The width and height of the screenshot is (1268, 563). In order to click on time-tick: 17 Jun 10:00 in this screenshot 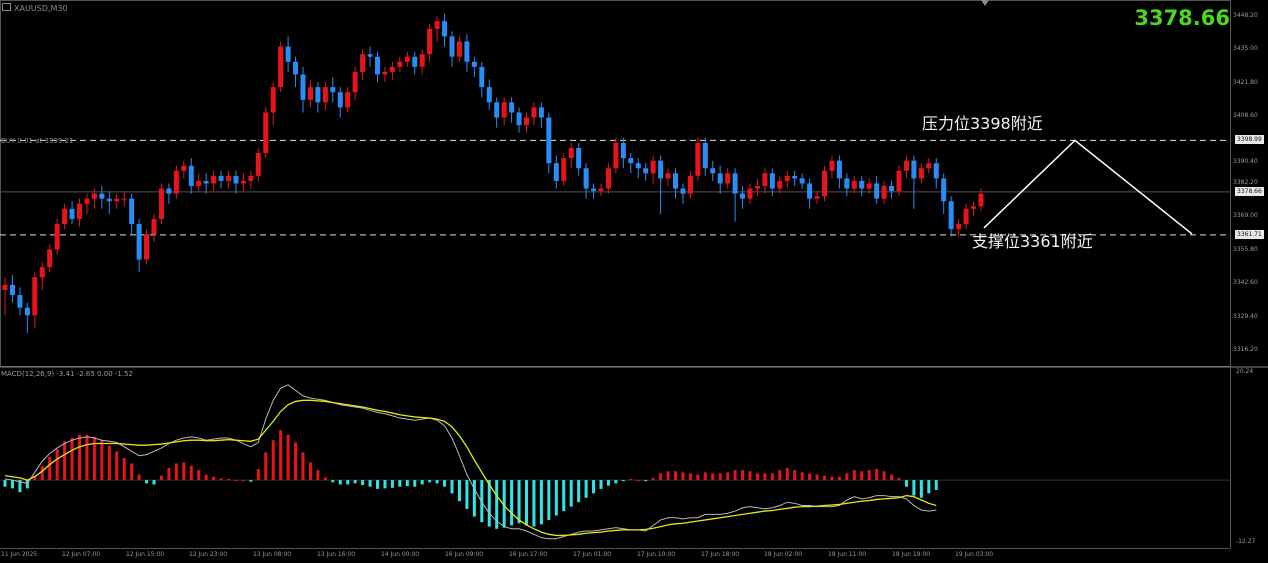, I will do `click(656, 554)`.